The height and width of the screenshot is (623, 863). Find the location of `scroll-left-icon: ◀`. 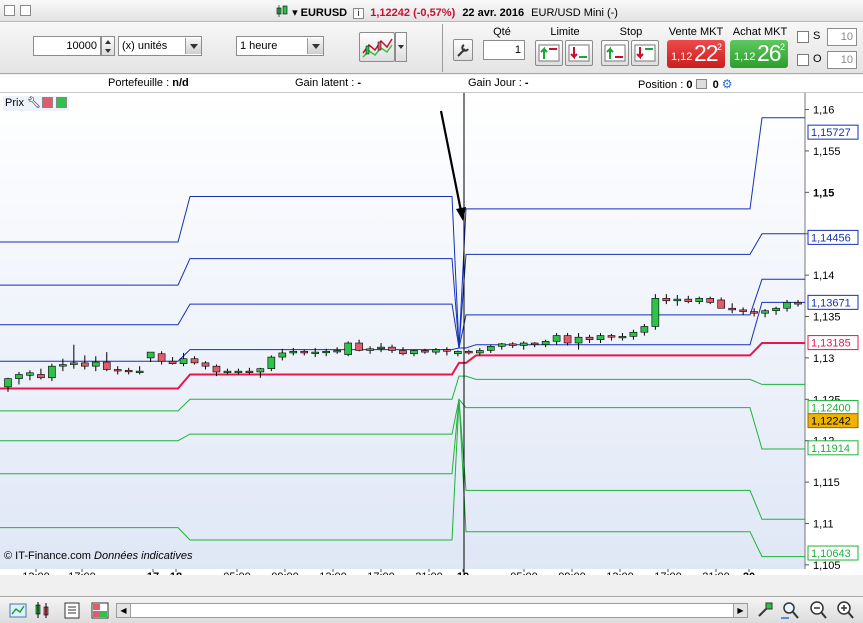

scroll-left-icon: ◀ is located at coordinates (124, 610).